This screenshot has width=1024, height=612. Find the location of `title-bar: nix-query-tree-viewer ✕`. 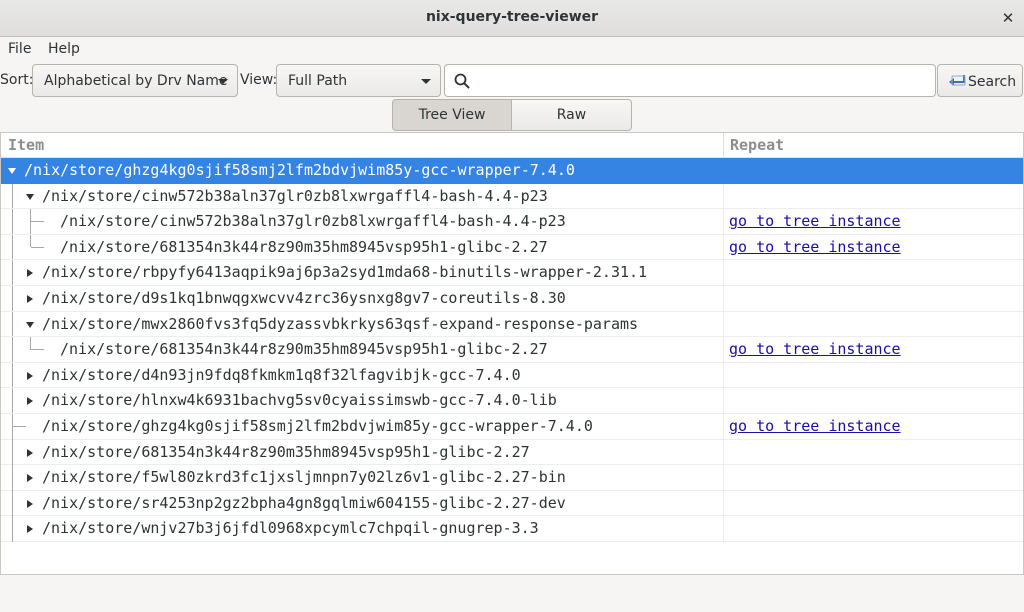

title-bar: nix-query-tree-viewer ✕ is located at coordinates (512, 18).